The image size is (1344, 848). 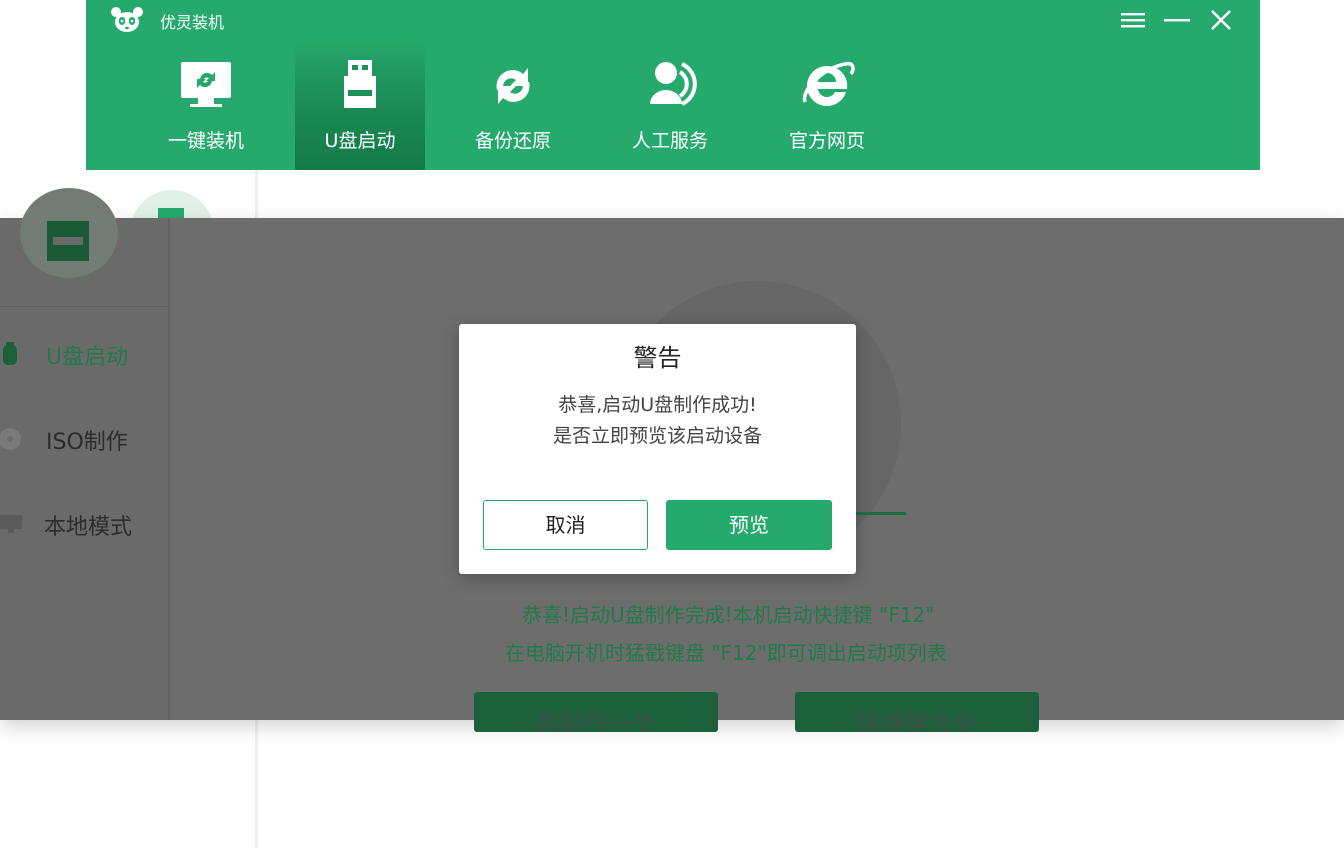 I want to click on warning-dialog: 警告 恭喜,启动U盘制作成功! 是否立即预览该启动设备 取消 预览, so click(x=657, y=449).